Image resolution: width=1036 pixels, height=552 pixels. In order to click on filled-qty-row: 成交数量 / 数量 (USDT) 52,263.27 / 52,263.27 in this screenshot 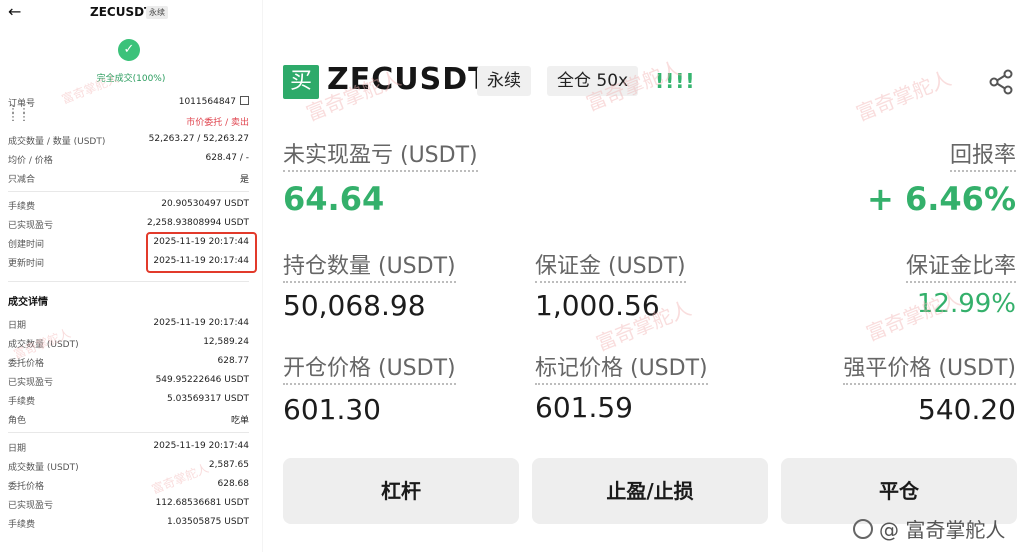, I will do `click(128, 141)`.